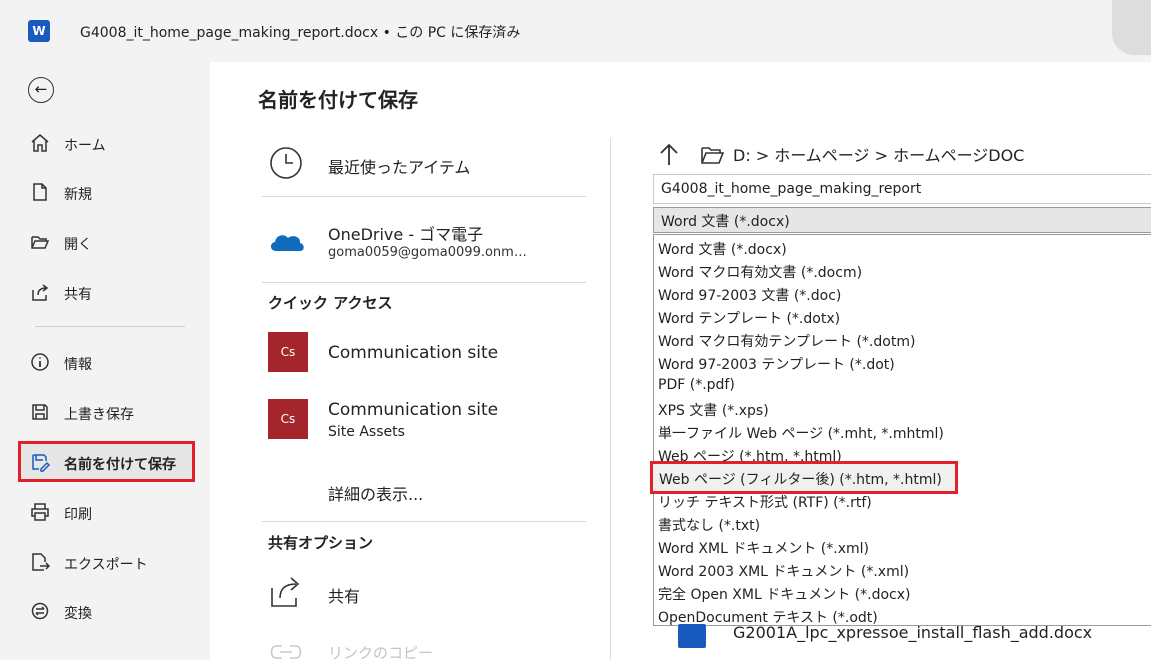  Describe the element at coordinates (40, 611) in the screenshot. I see `convert-icon` at that location.